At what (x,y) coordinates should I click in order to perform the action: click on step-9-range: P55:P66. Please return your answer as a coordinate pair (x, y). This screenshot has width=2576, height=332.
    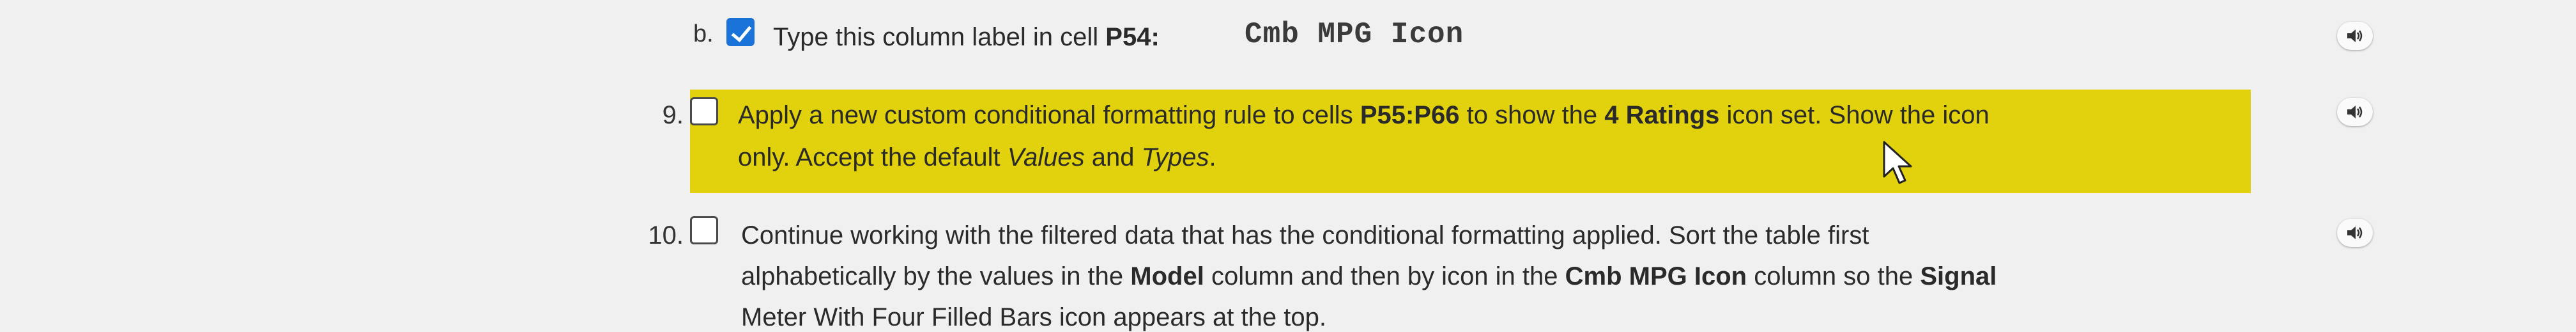
    Looking at the image, I should click on (1410, 115).